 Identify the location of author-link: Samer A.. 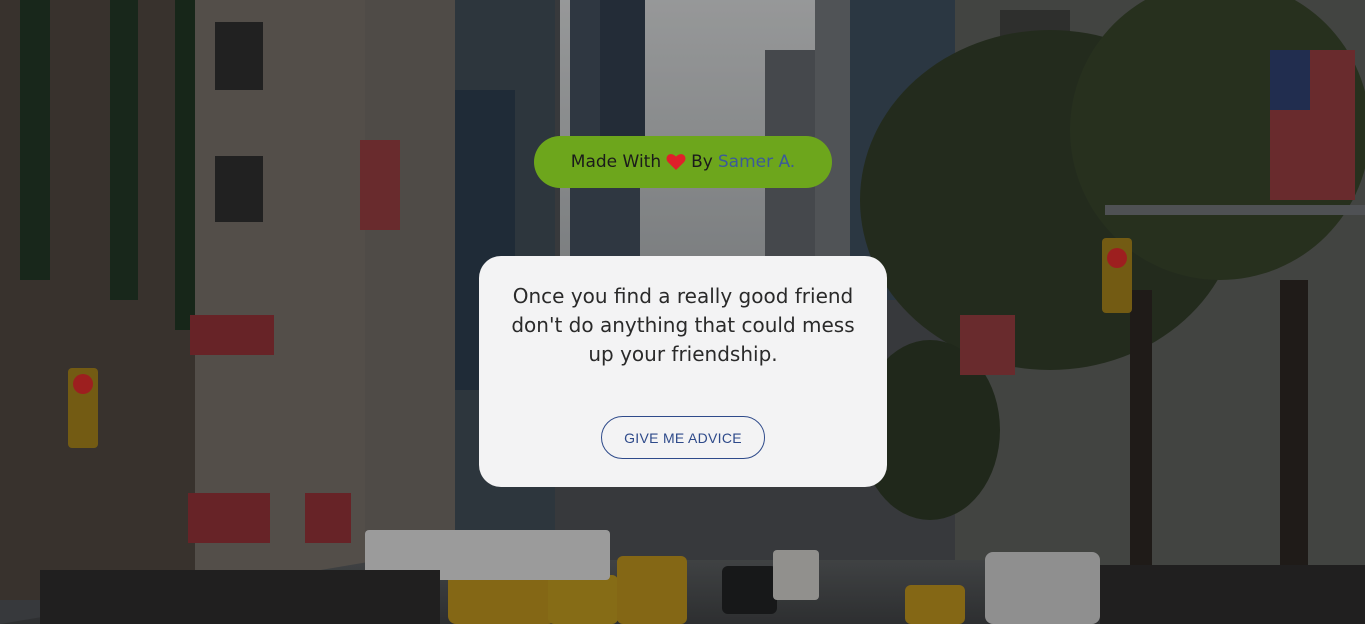
(756, 162).